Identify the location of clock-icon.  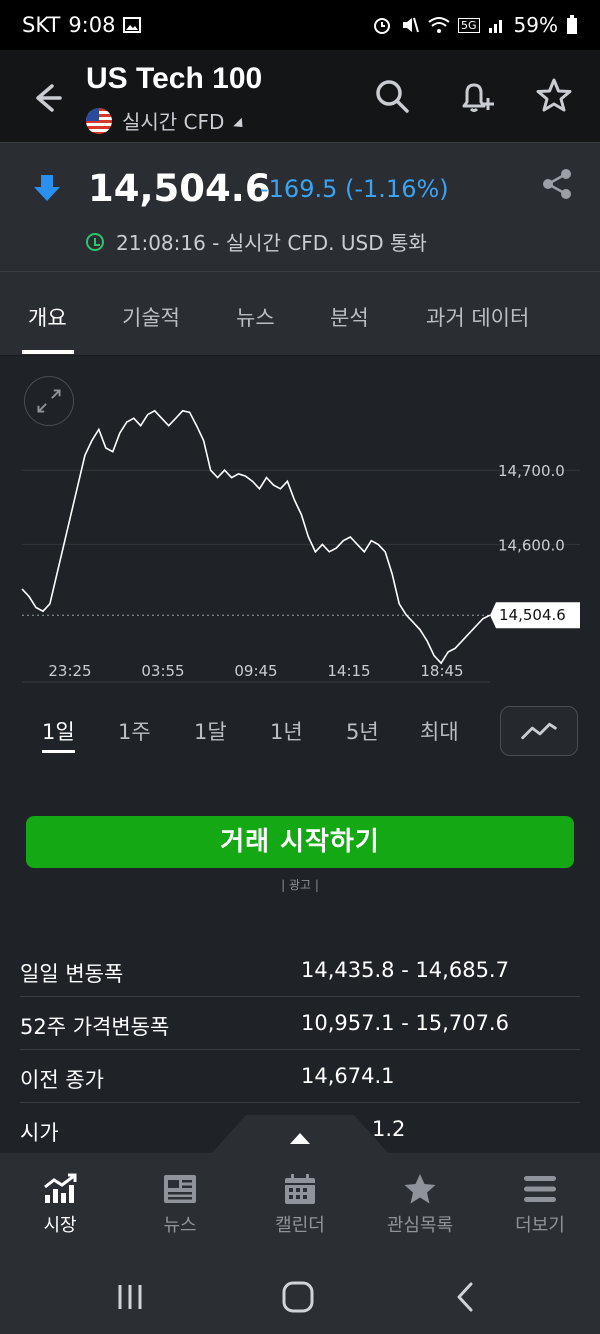
(95, 241).